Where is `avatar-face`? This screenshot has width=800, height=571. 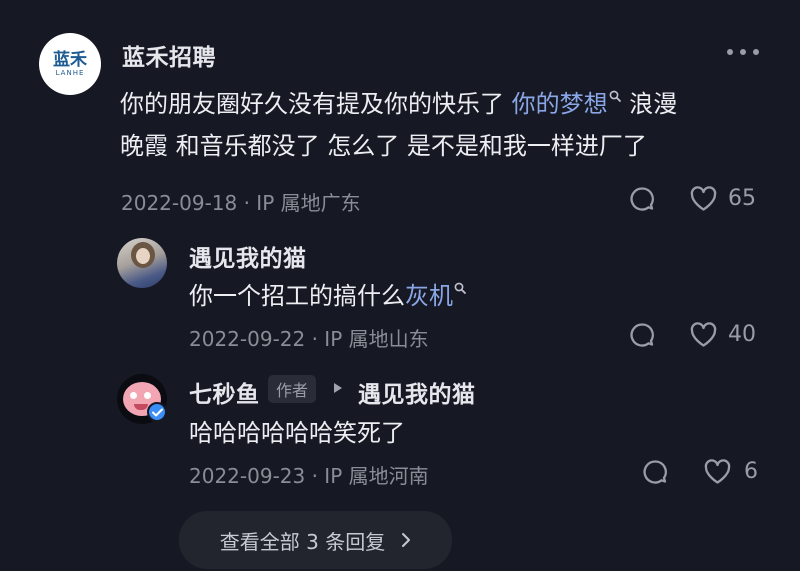
avatar-face is located at coordinates (143, 256).